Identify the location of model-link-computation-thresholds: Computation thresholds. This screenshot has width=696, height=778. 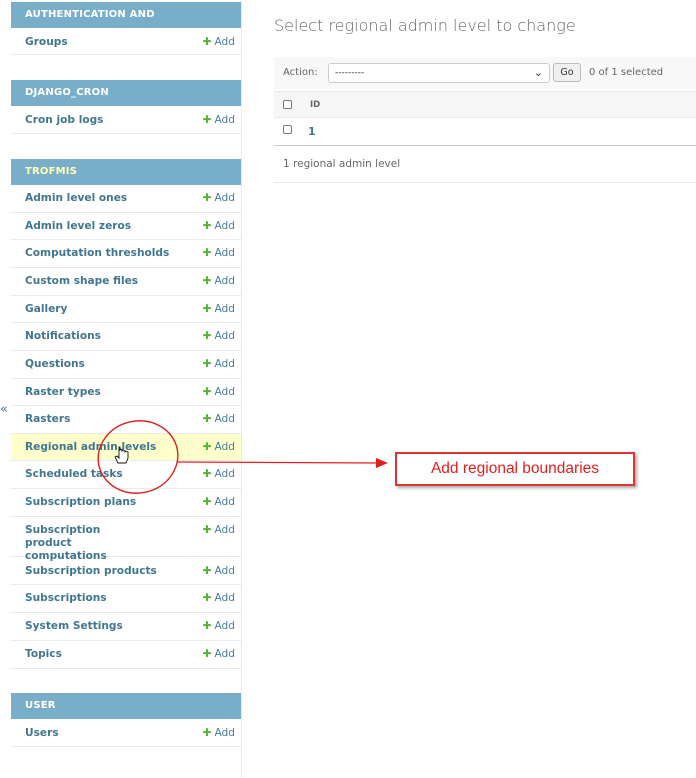
(97, 253).